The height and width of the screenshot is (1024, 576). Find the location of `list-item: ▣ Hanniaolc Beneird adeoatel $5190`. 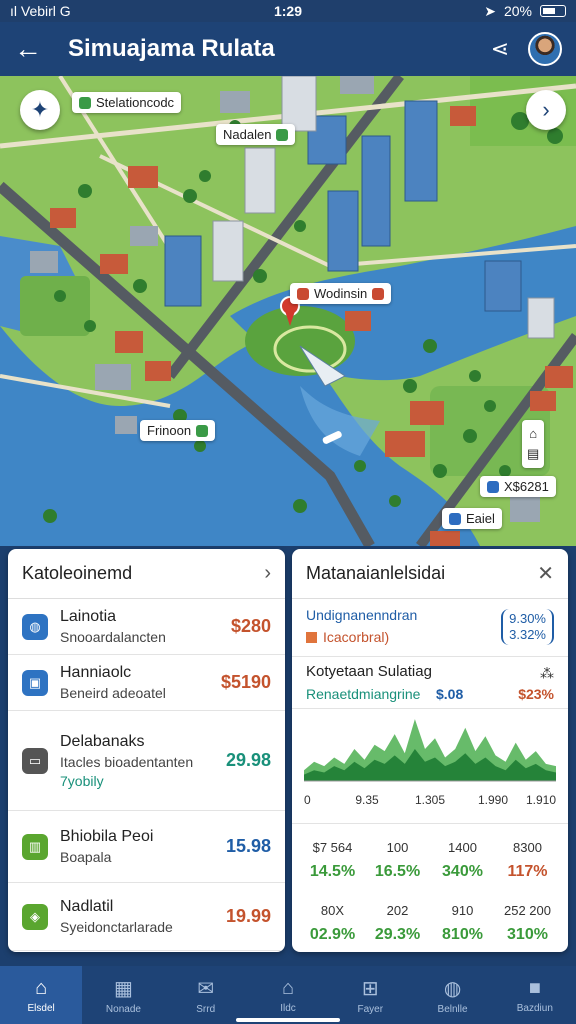

list-item: ▣ Hanniaolc Beneird adeoatel $5190 is located at coordinates (146, 683).